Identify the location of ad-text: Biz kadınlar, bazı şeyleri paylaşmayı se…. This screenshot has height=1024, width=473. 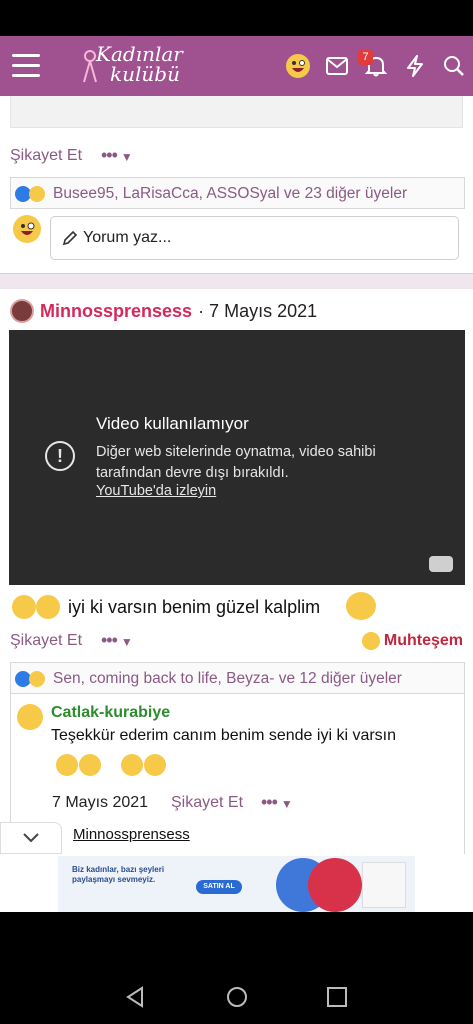
(118, 874).